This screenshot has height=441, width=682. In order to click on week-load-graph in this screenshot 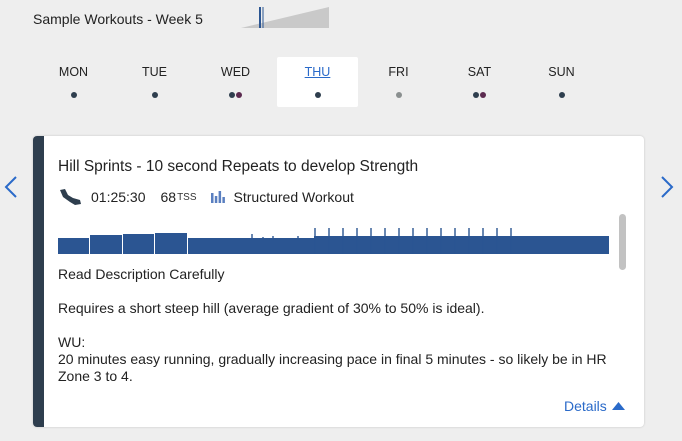, I will do `click(285, 17)`.